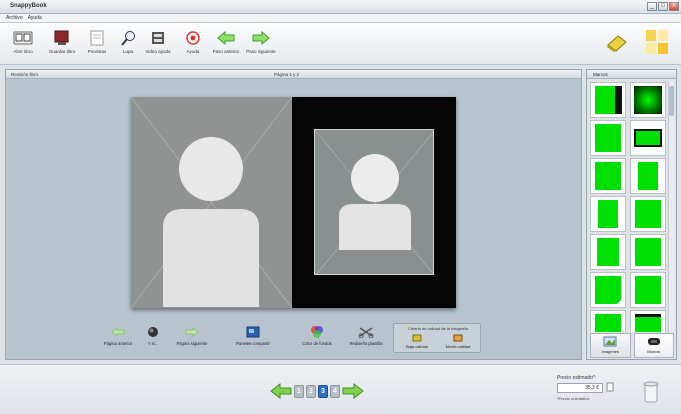 The image size is (681, 414). I want to click on page-navigator: 1 2 3 4, so click(317, 391).